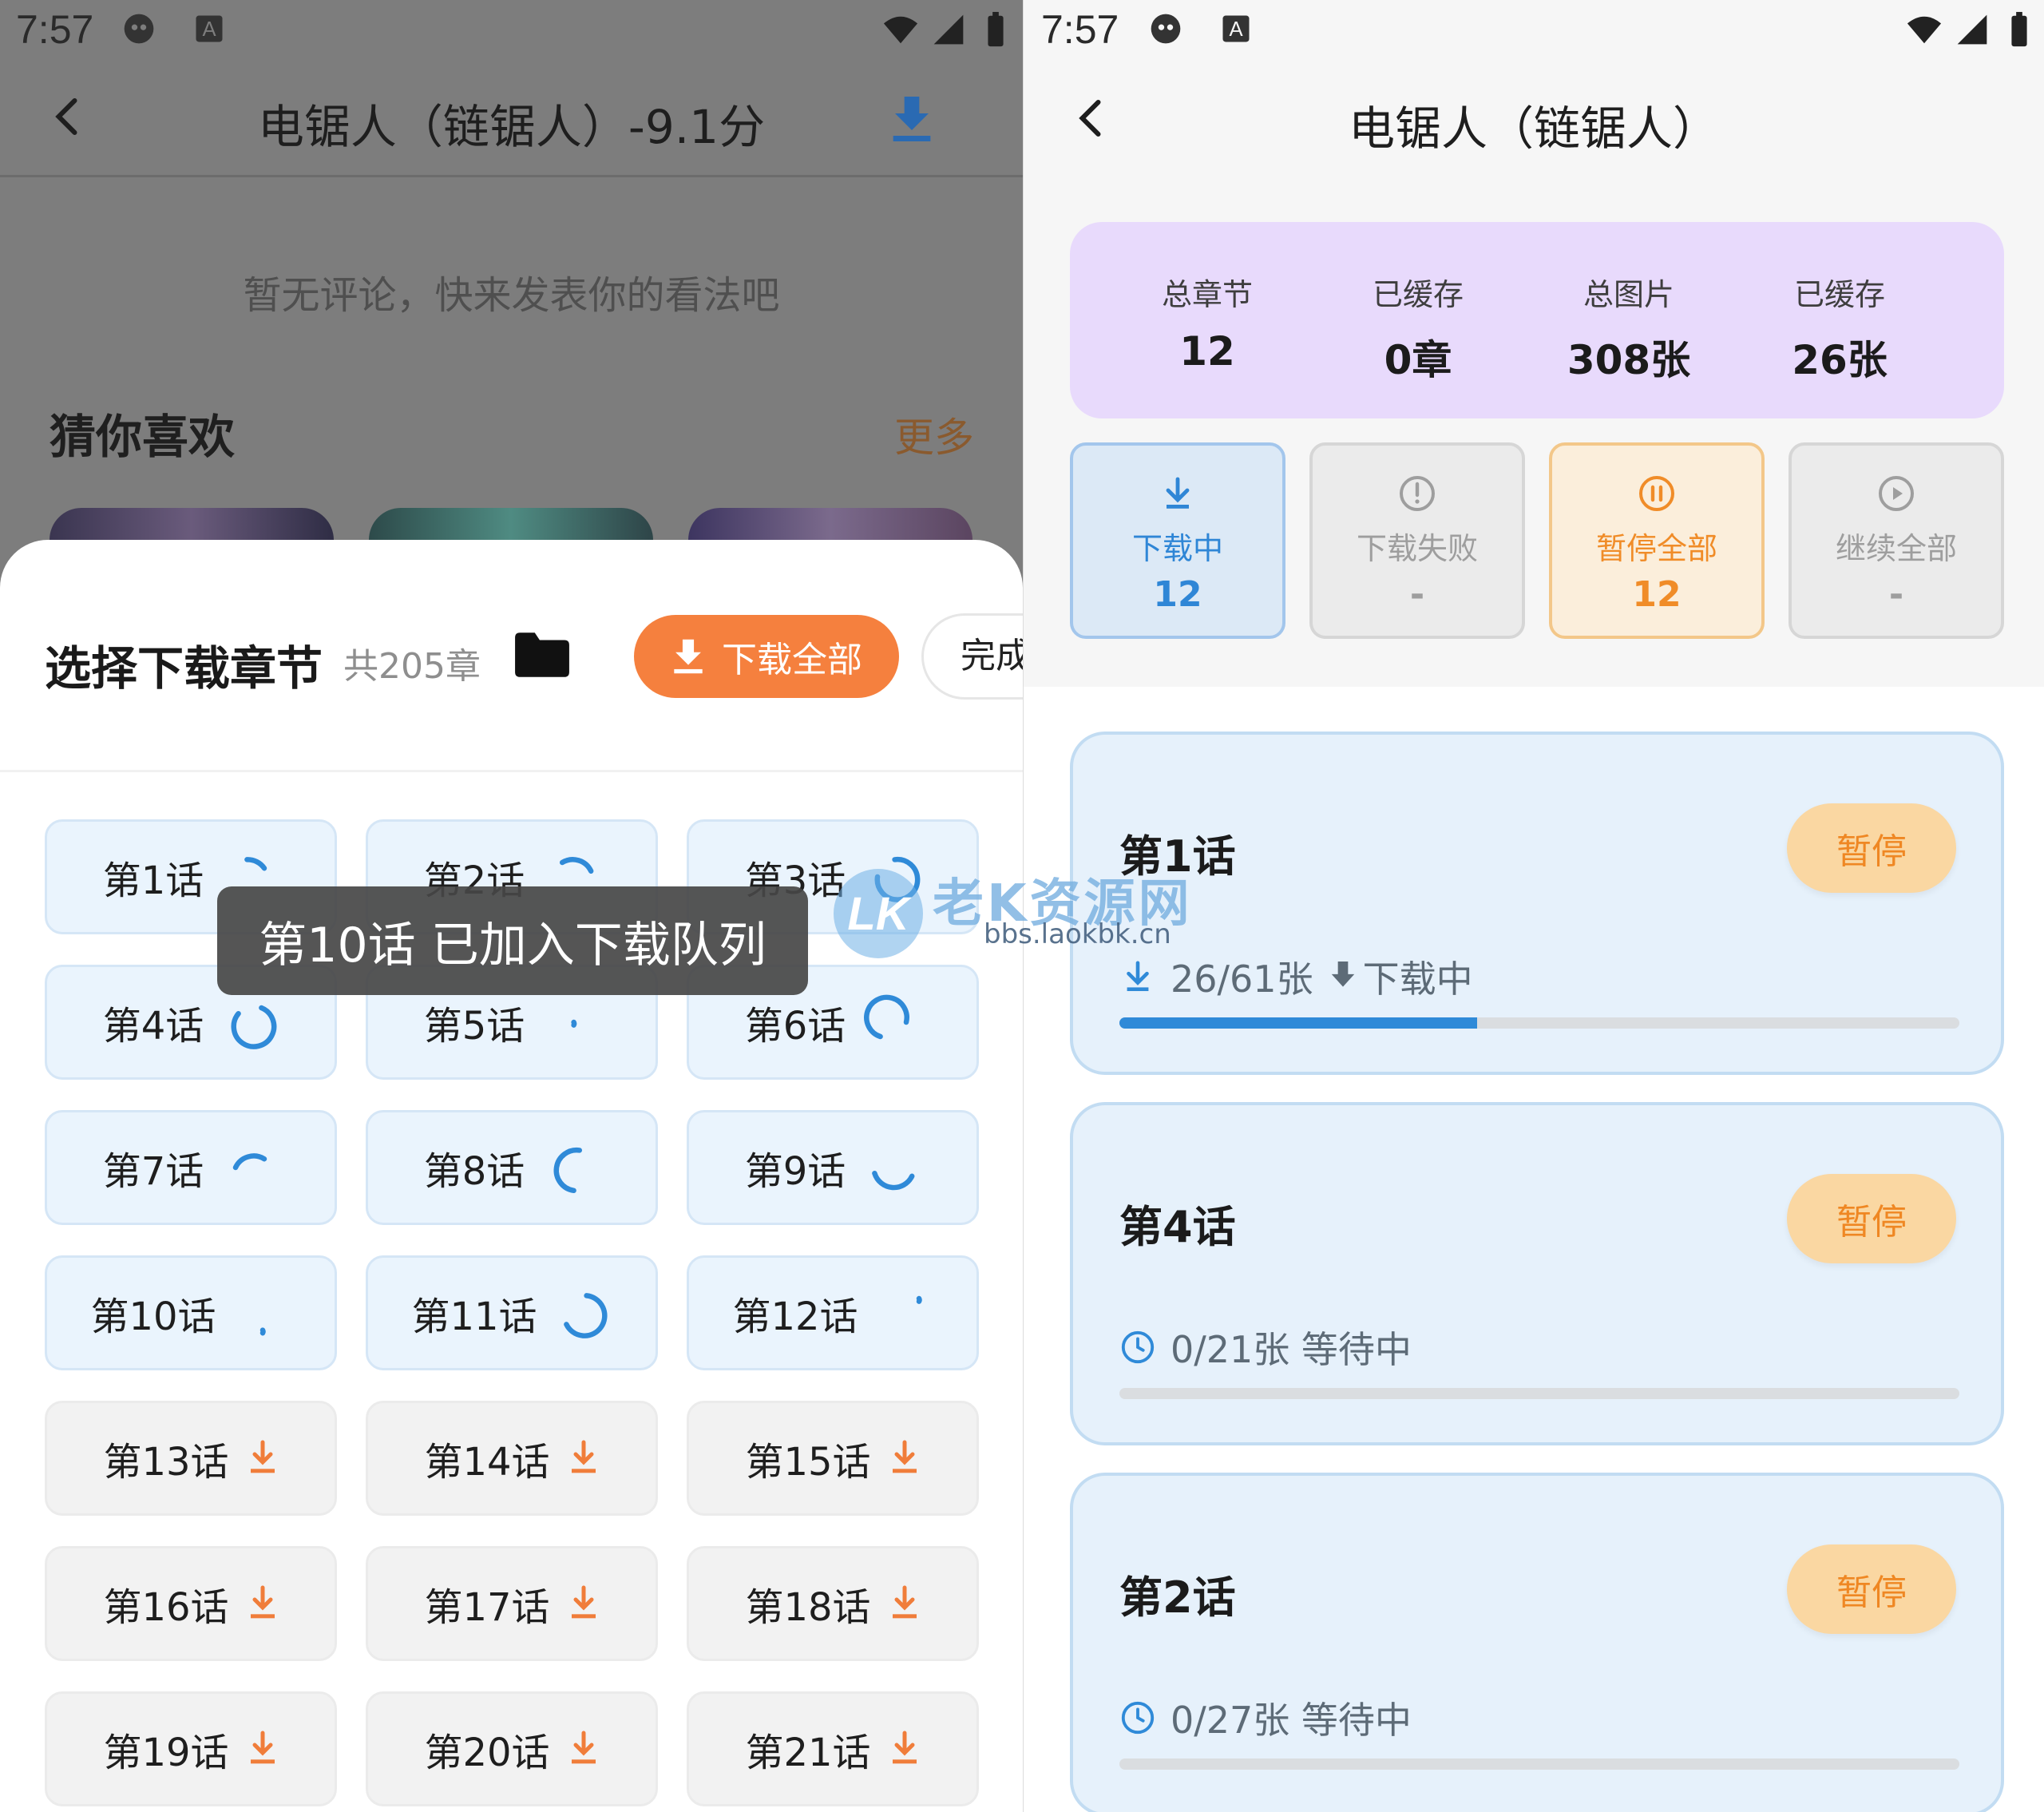 The height and width of the screenshot is (1812, 2044). What do you see at coordinates (1537, 1643) in the screenshot?
I see `download-task-card: 第2话 暂停 0/27张 等待中` at bounding box center [1537, 1643].